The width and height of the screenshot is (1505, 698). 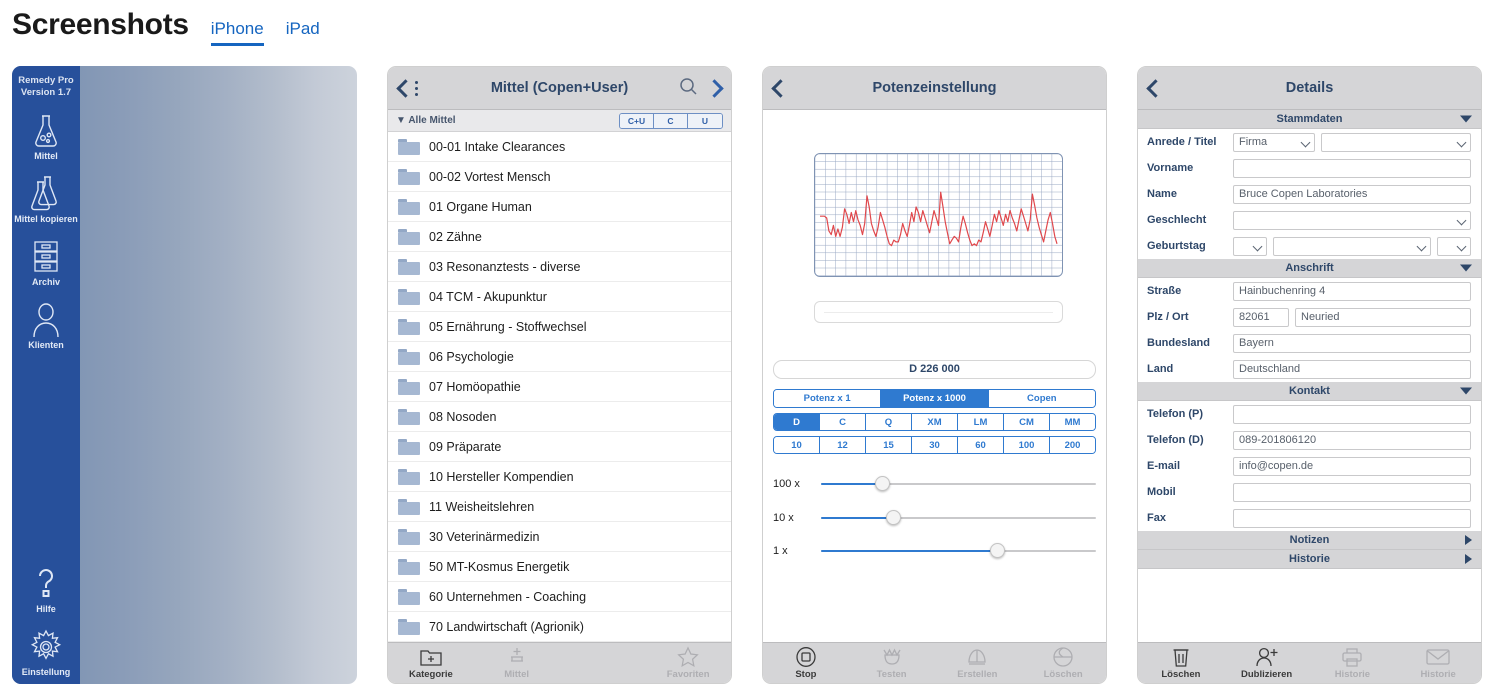 What do you see at coordinates (303, 32) in the screenshot?
I see `tab-ipad: iPad` at bounding box center [303, 32].